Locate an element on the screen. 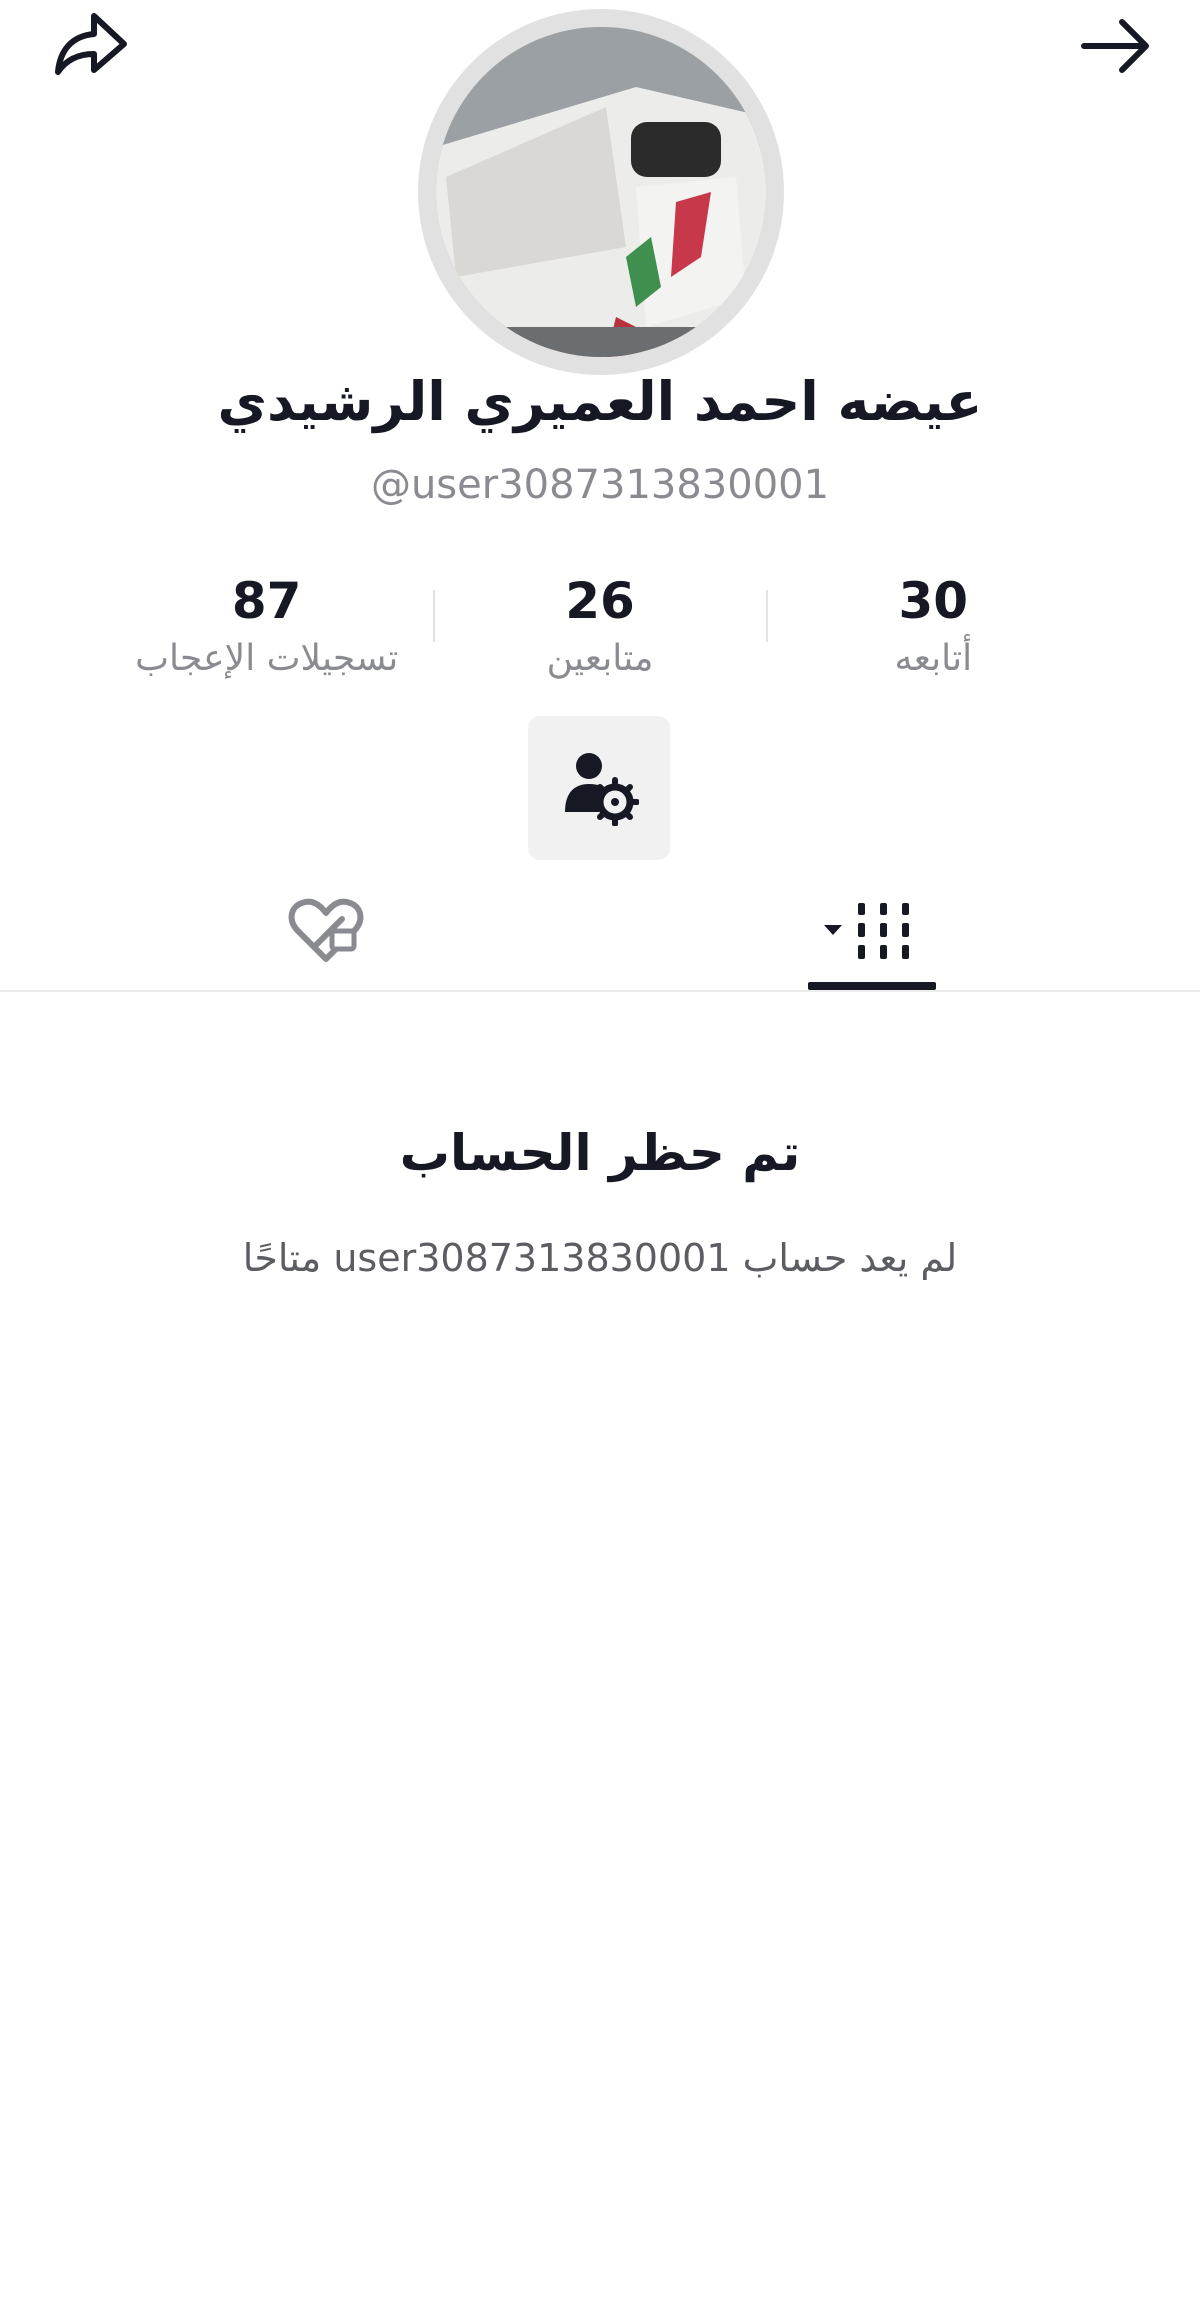  likes-label: تسجيلات الإعجاب is located at coordinates (267, 658).